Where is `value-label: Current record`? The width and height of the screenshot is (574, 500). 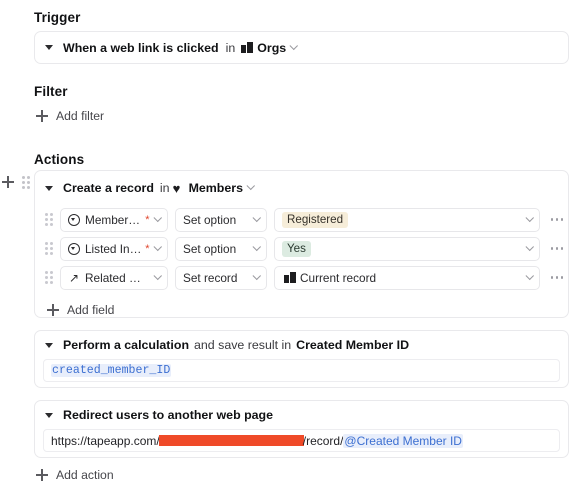
value-label: Current record is located at coordinates (338, 277).